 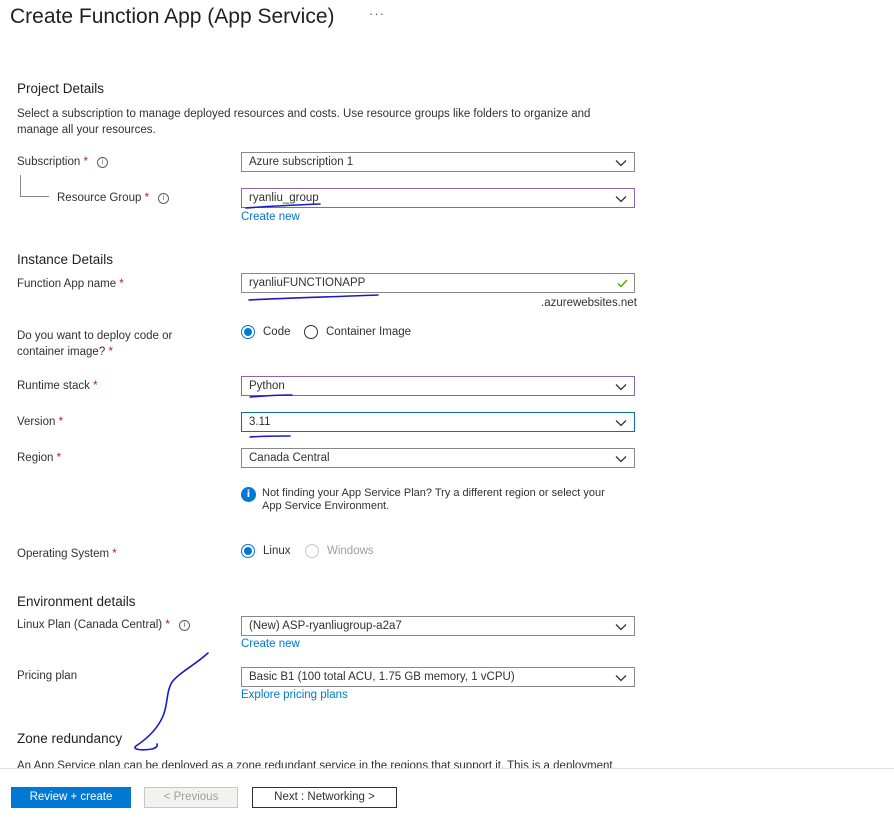 What do you see at coordinates (350, 551) in the screenshot?
I see `os-option-windows-label: Windows` at bounding box center [350, 551].